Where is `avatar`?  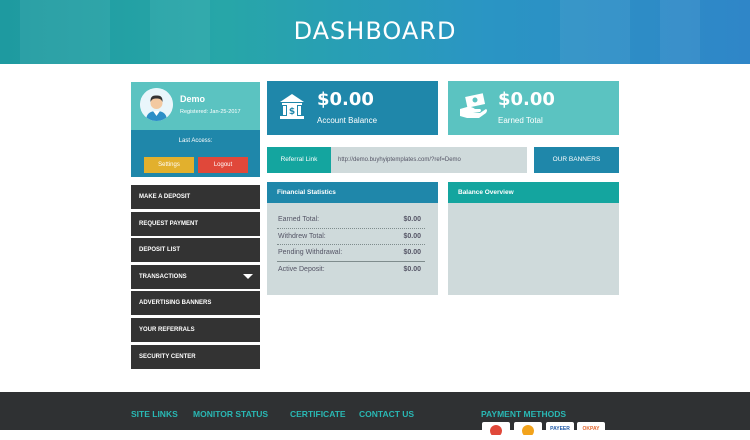
avatar is located at coordinates (156, 104).